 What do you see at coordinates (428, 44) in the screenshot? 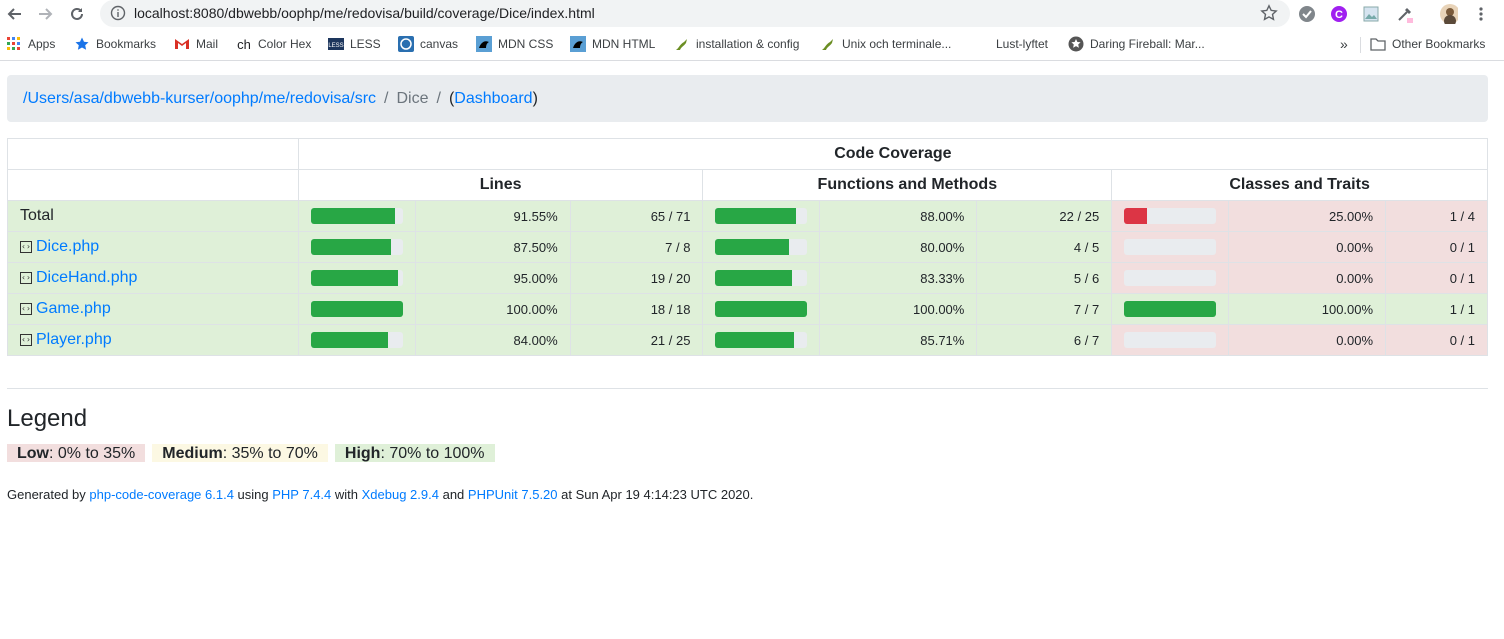
I see `bookmark-item: canvas` at bounding box center [428, 44].